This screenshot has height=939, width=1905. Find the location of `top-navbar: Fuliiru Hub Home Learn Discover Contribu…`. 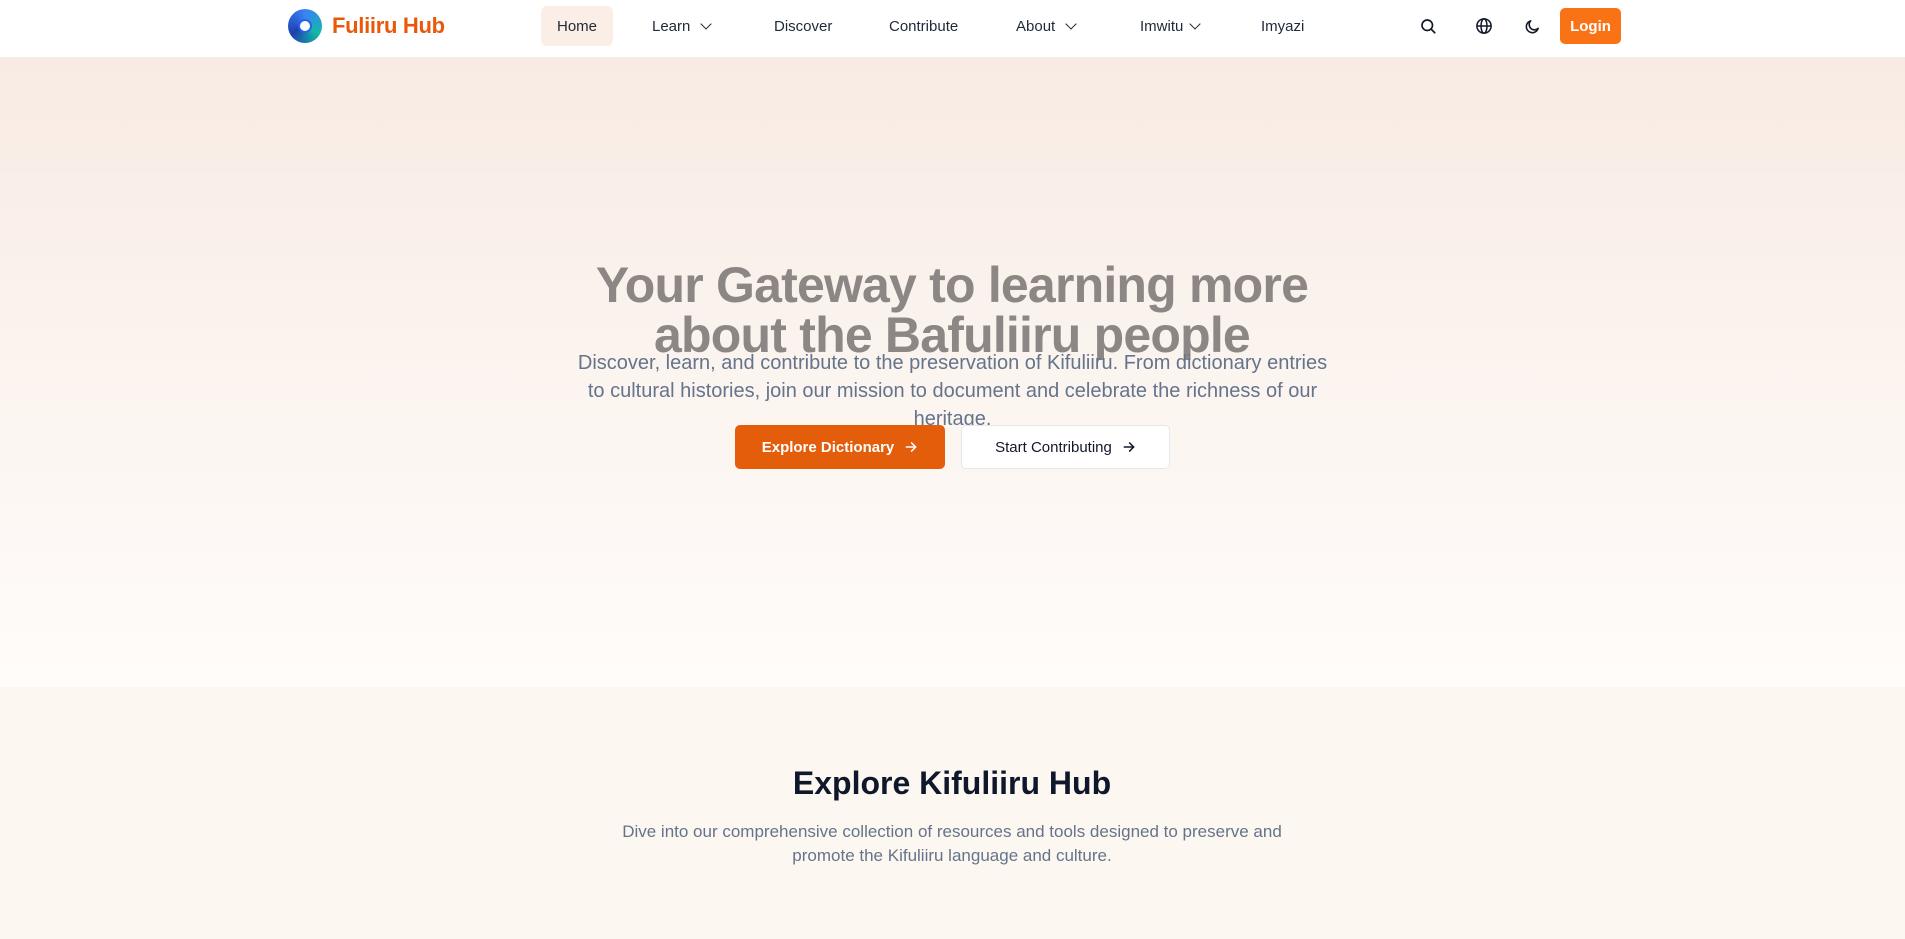

top-navbar: Fuliiru Hub Home Learn Discover Contribu… is located at coordinates (952, 29).